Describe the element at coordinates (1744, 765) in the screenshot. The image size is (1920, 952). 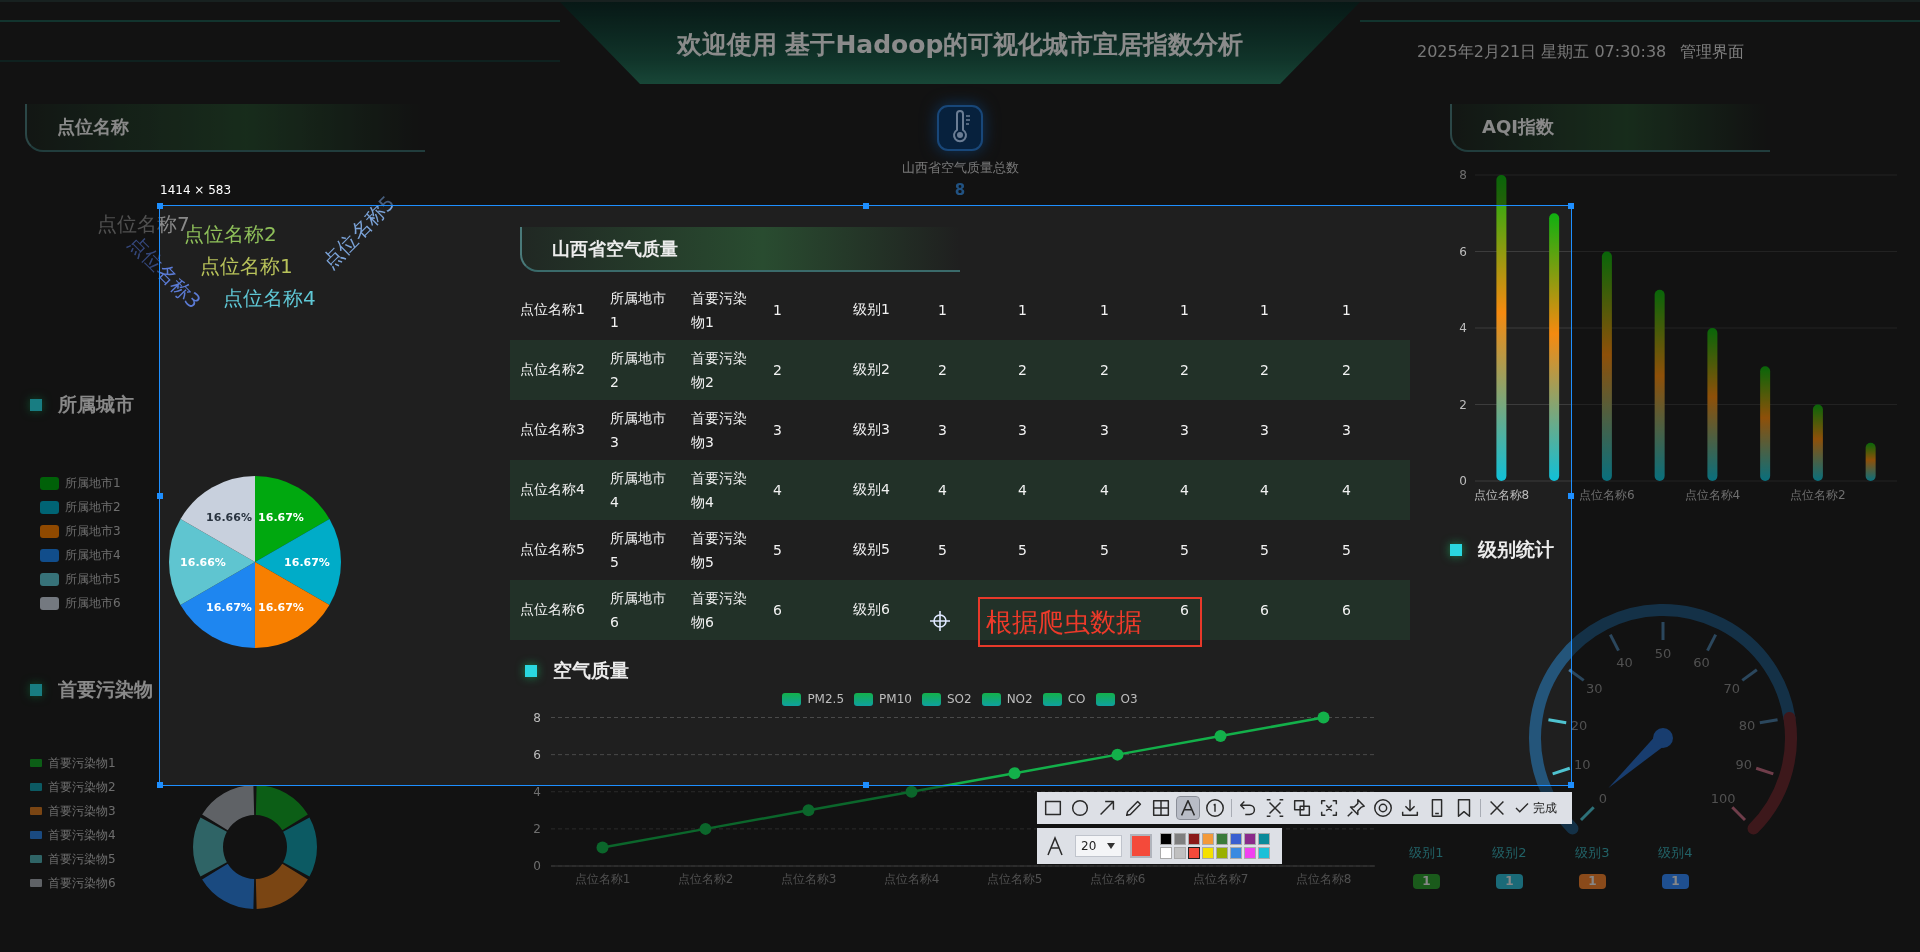
I see `gauge-label: 90` at that location.